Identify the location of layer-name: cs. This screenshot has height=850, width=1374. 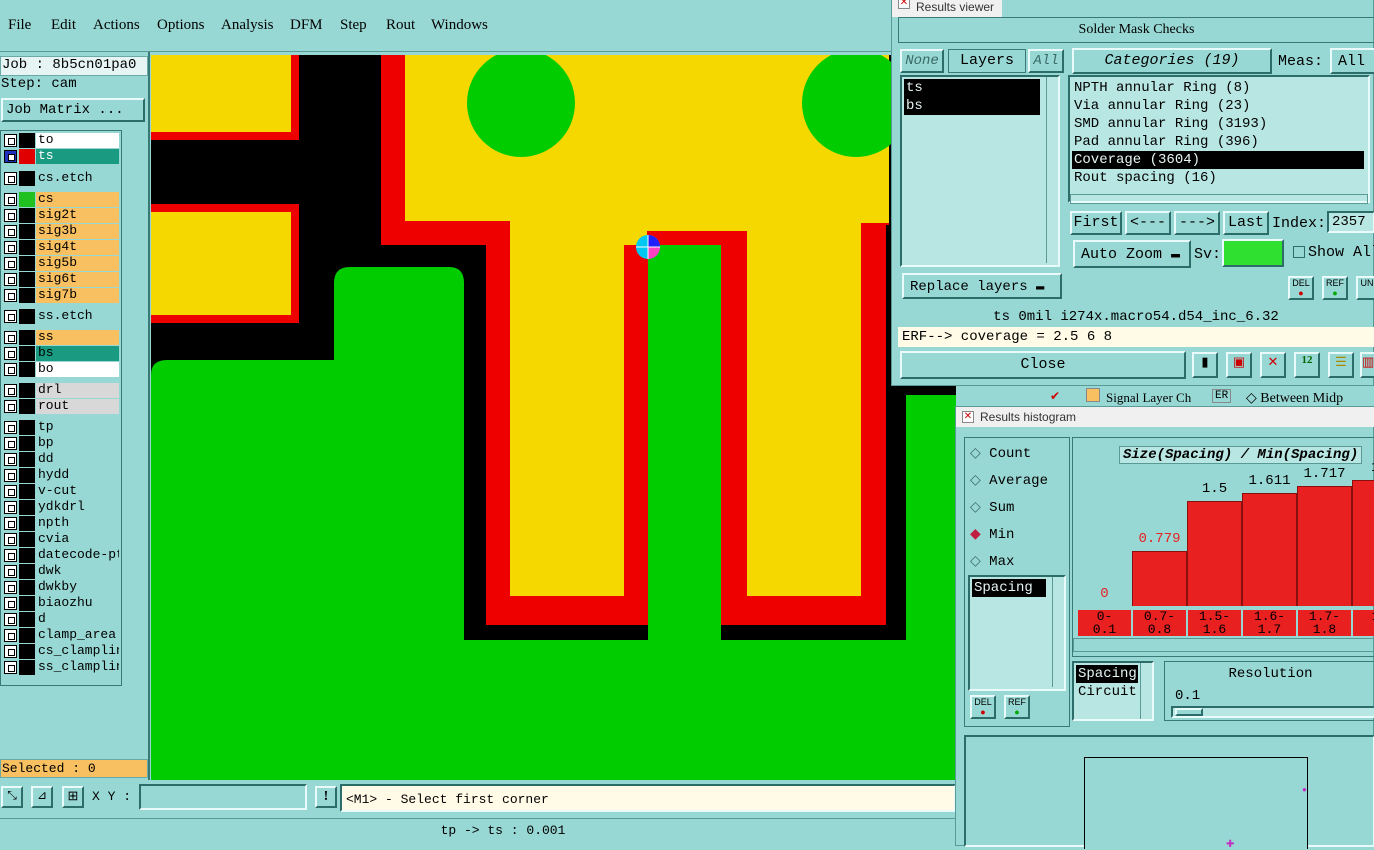
(77, 199).